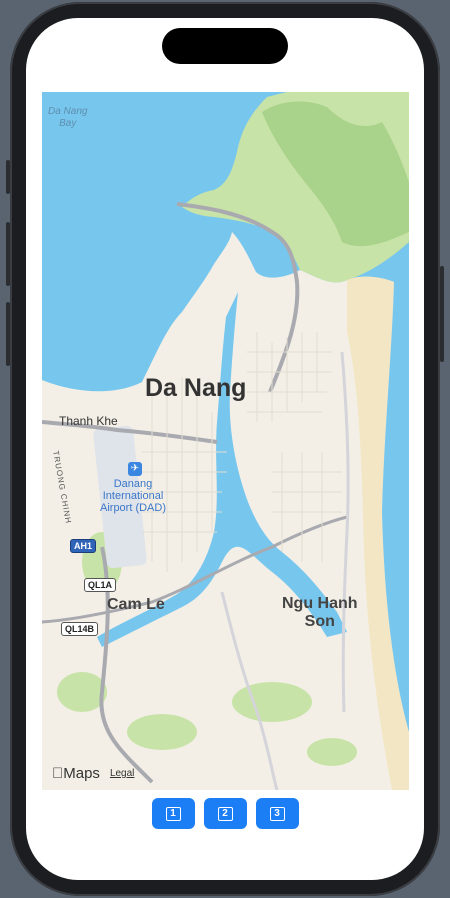 The height and width of the screenshot is (898, 450). I want to click on button-1-label: 1, so click(173, 813).